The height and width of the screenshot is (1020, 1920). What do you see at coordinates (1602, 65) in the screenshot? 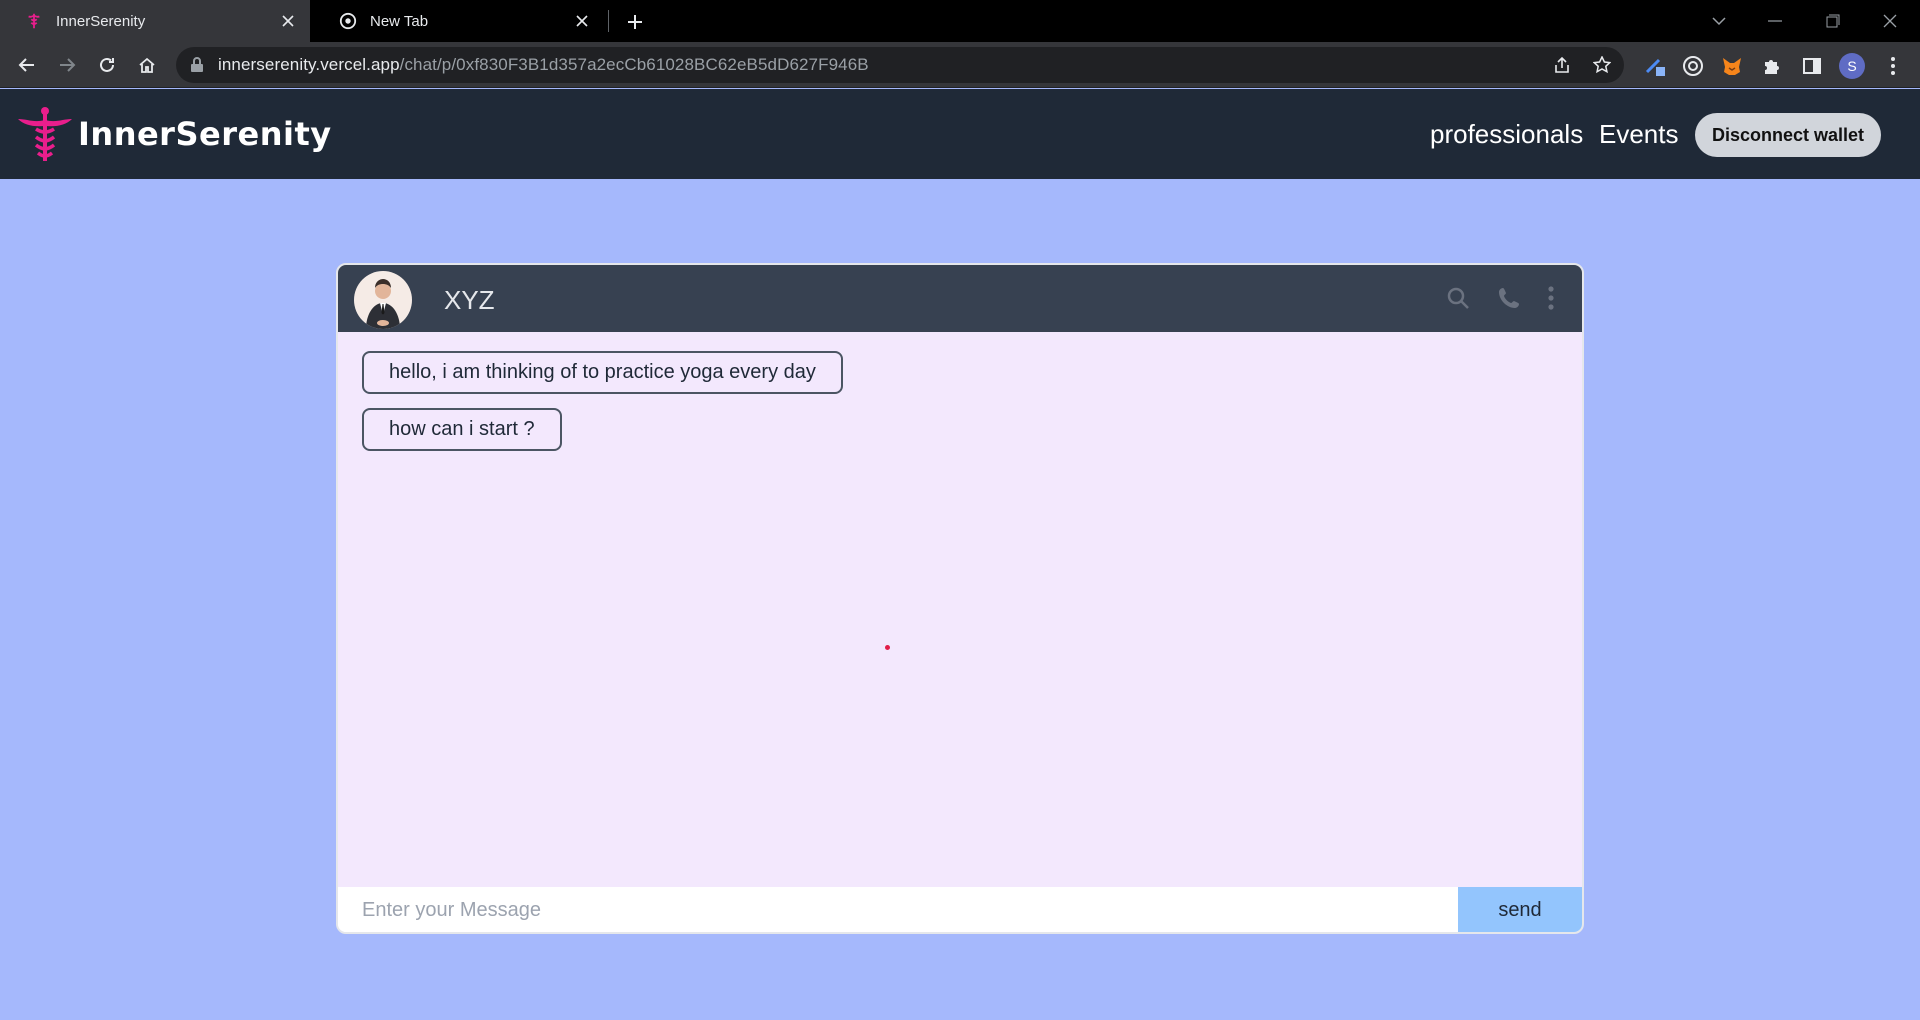
I see `bookmark-star-icon` at bounding box center [1602, 65].